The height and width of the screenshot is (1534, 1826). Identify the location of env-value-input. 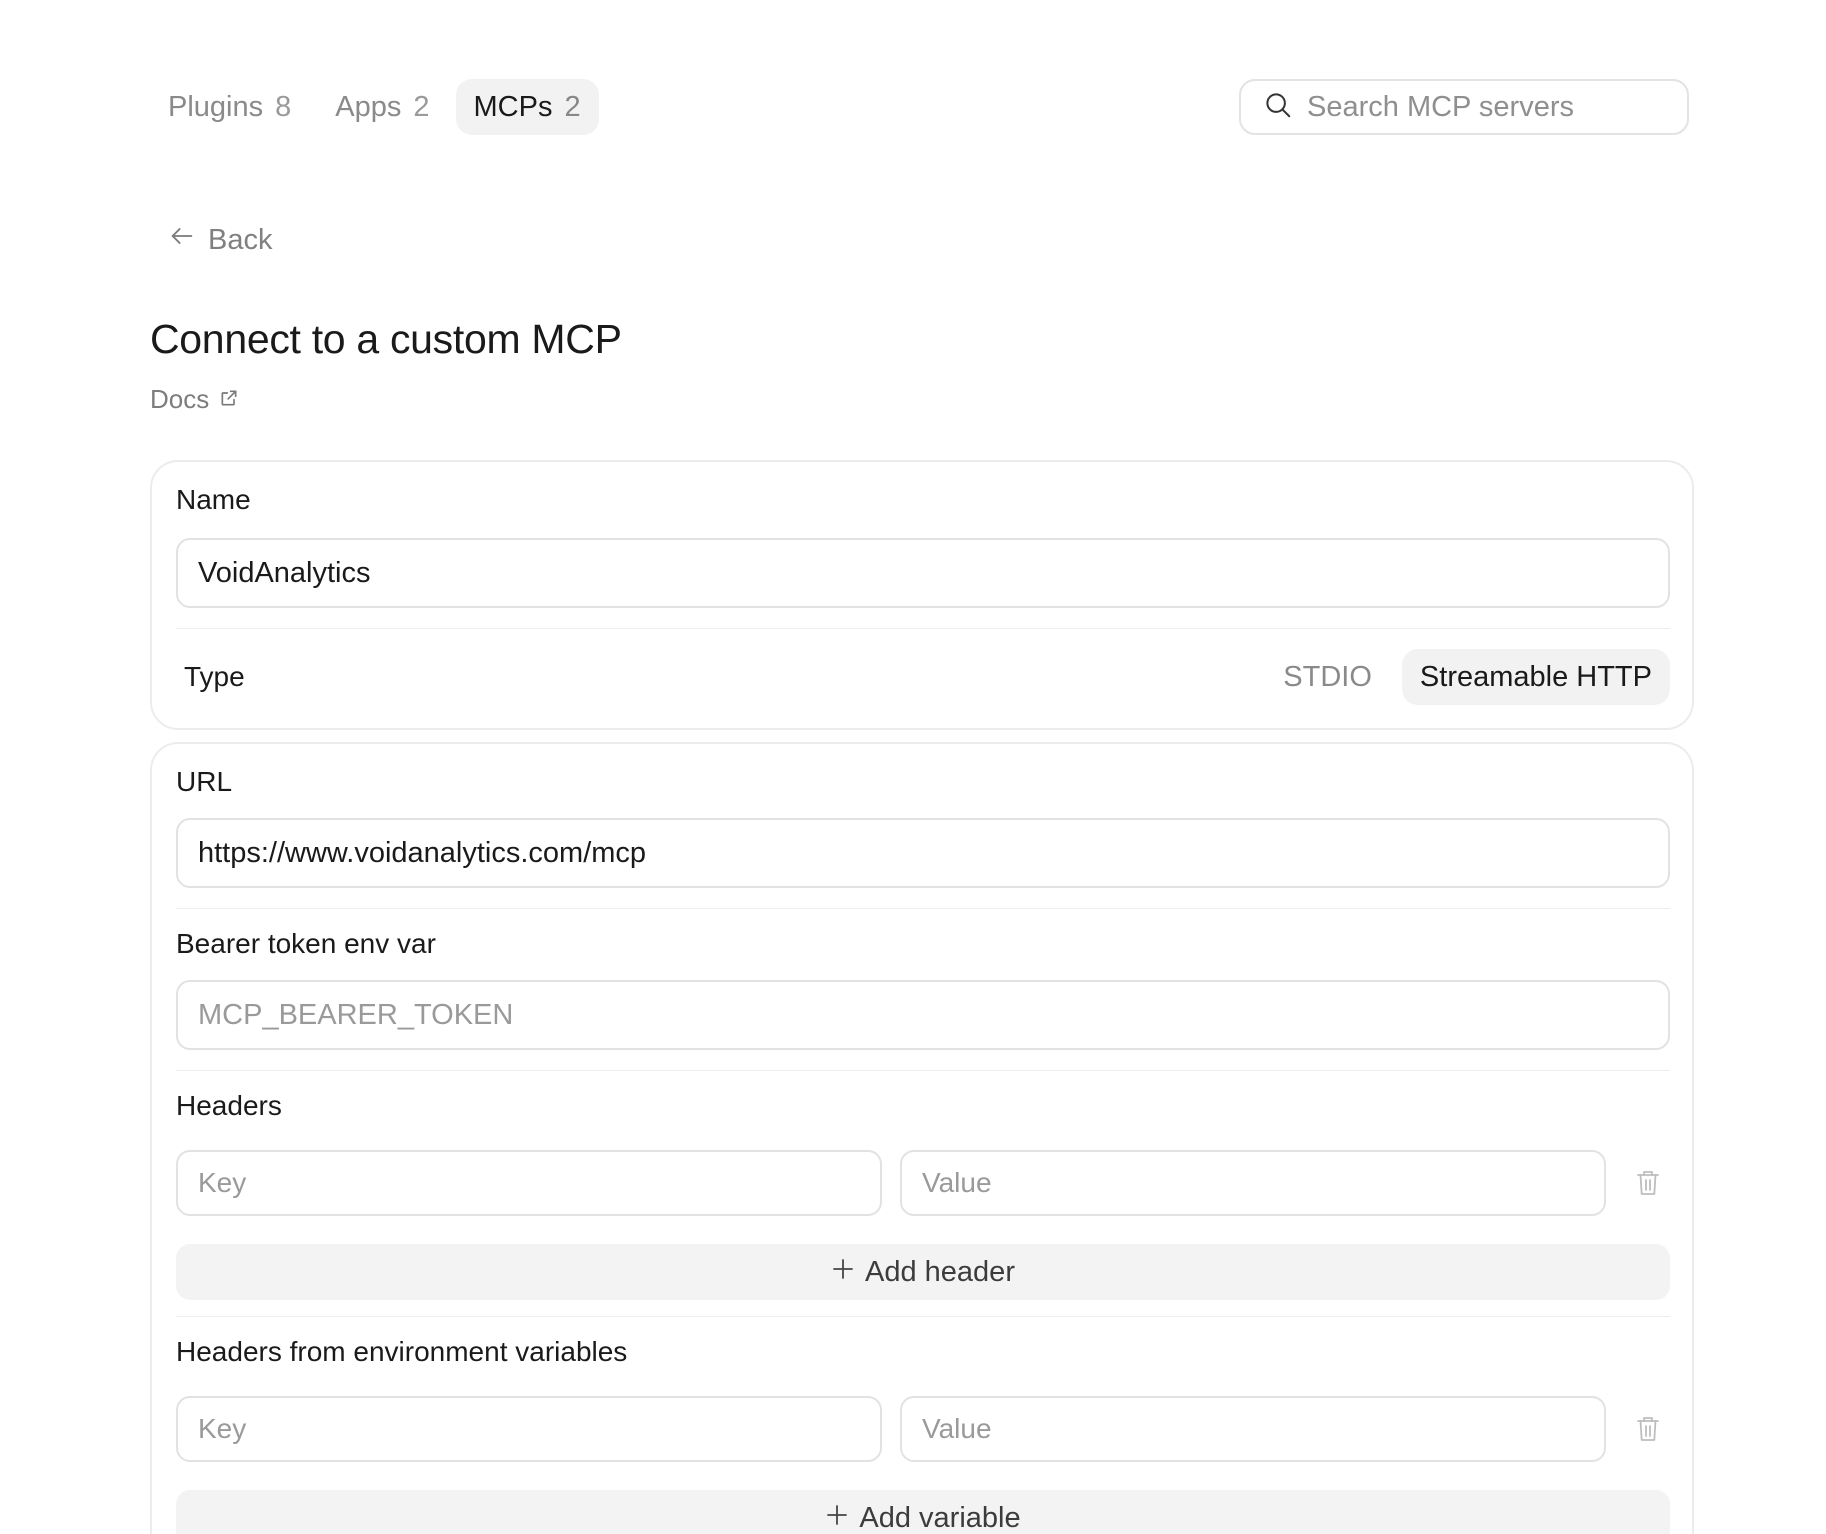
(1263, 1429).